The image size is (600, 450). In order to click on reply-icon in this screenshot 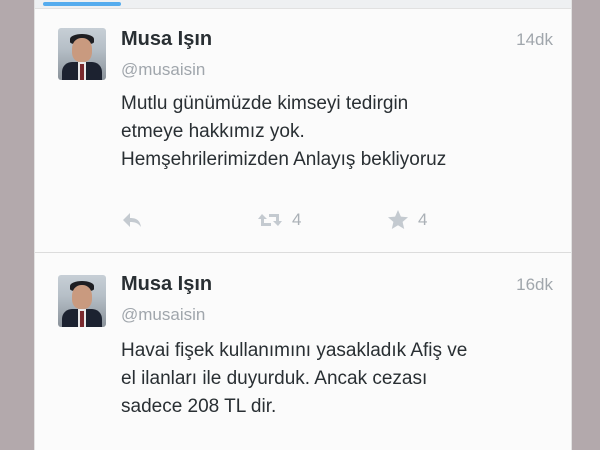, I will do `click(132, 220)`.